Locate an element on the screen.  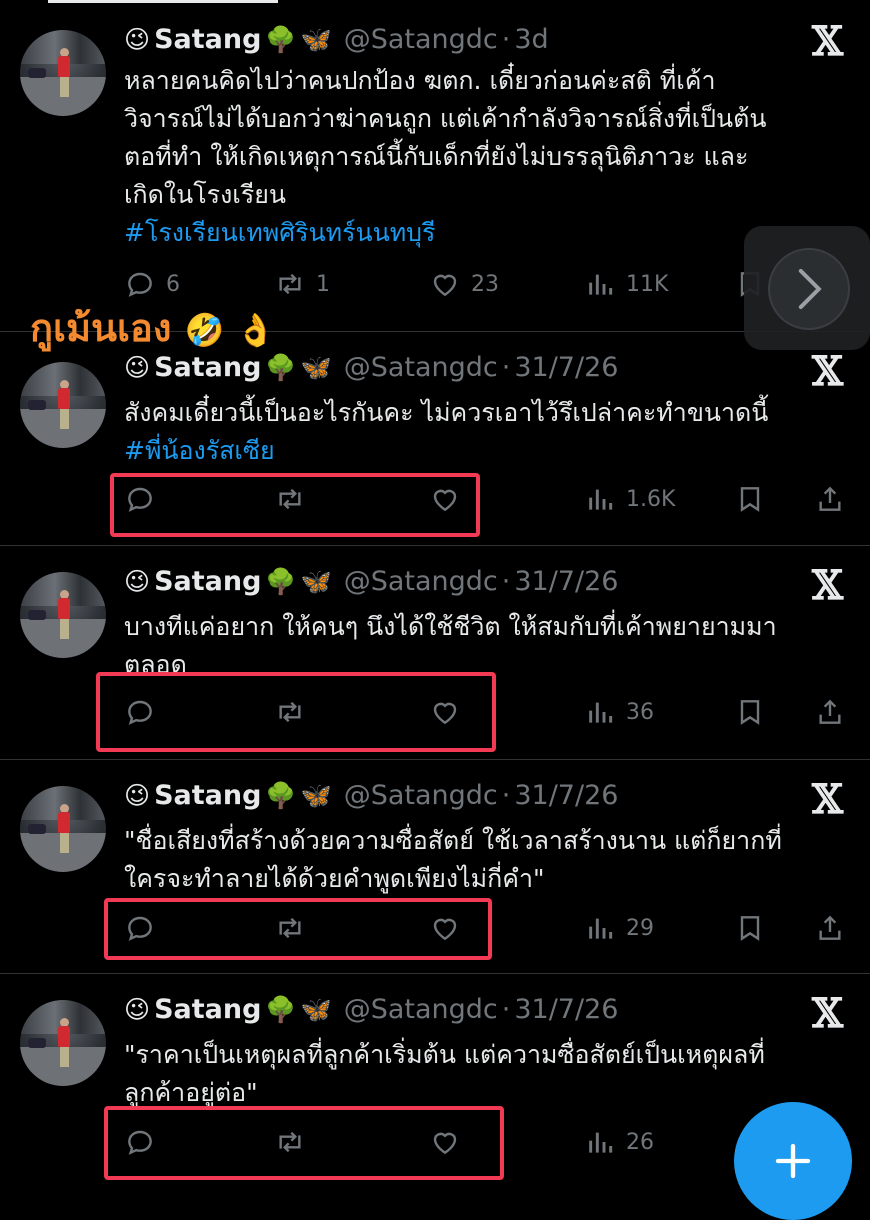
annotation-text: กูเม้นเอง is located at coordinates (101, 328).